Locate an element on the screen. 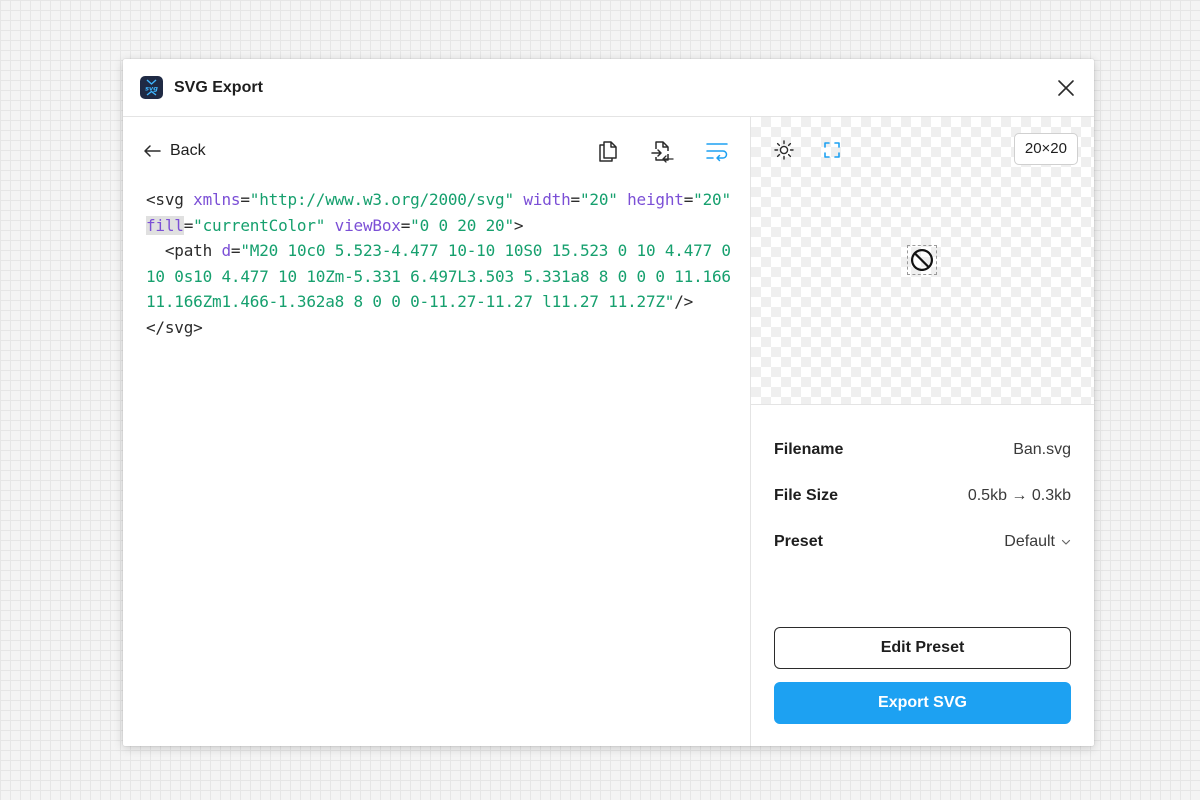 This screenshot has width=1200, height=800. ban-icon is located at coordinates (922, 260).